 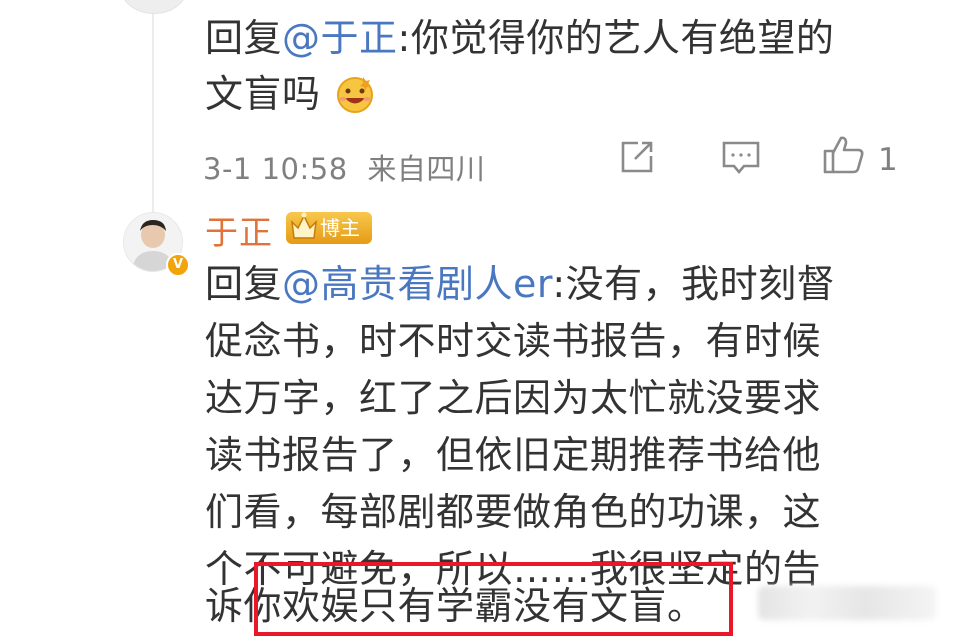 What do you see at coordinates (513, 455) in the screenshot?
I see `reply-text-line-4: 读书报告了，但依旧定期推荐书给他` at bounding box center [513, 455].